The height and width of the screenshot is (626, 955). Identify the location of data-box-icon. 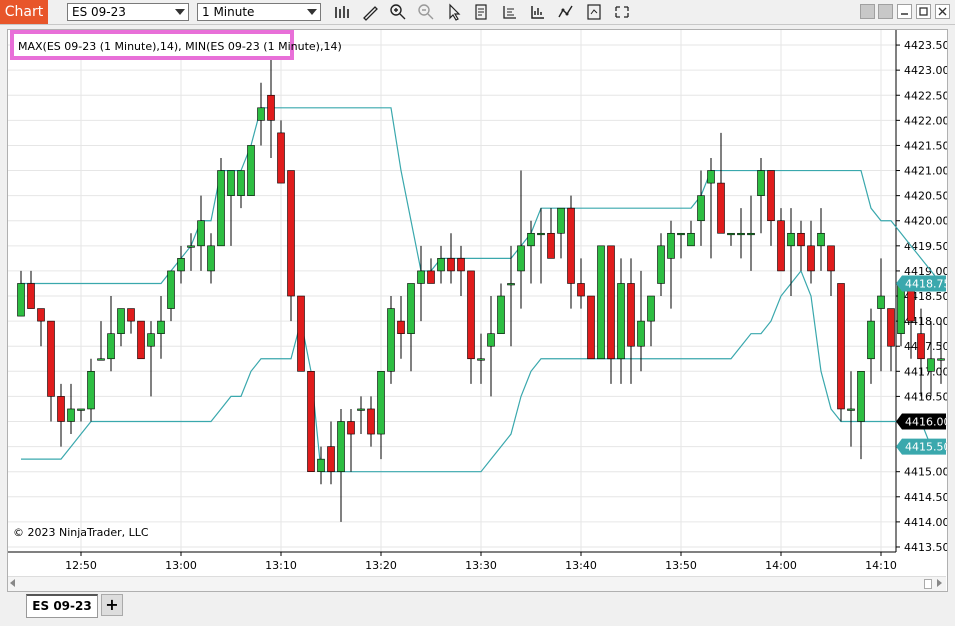
(482, 12).